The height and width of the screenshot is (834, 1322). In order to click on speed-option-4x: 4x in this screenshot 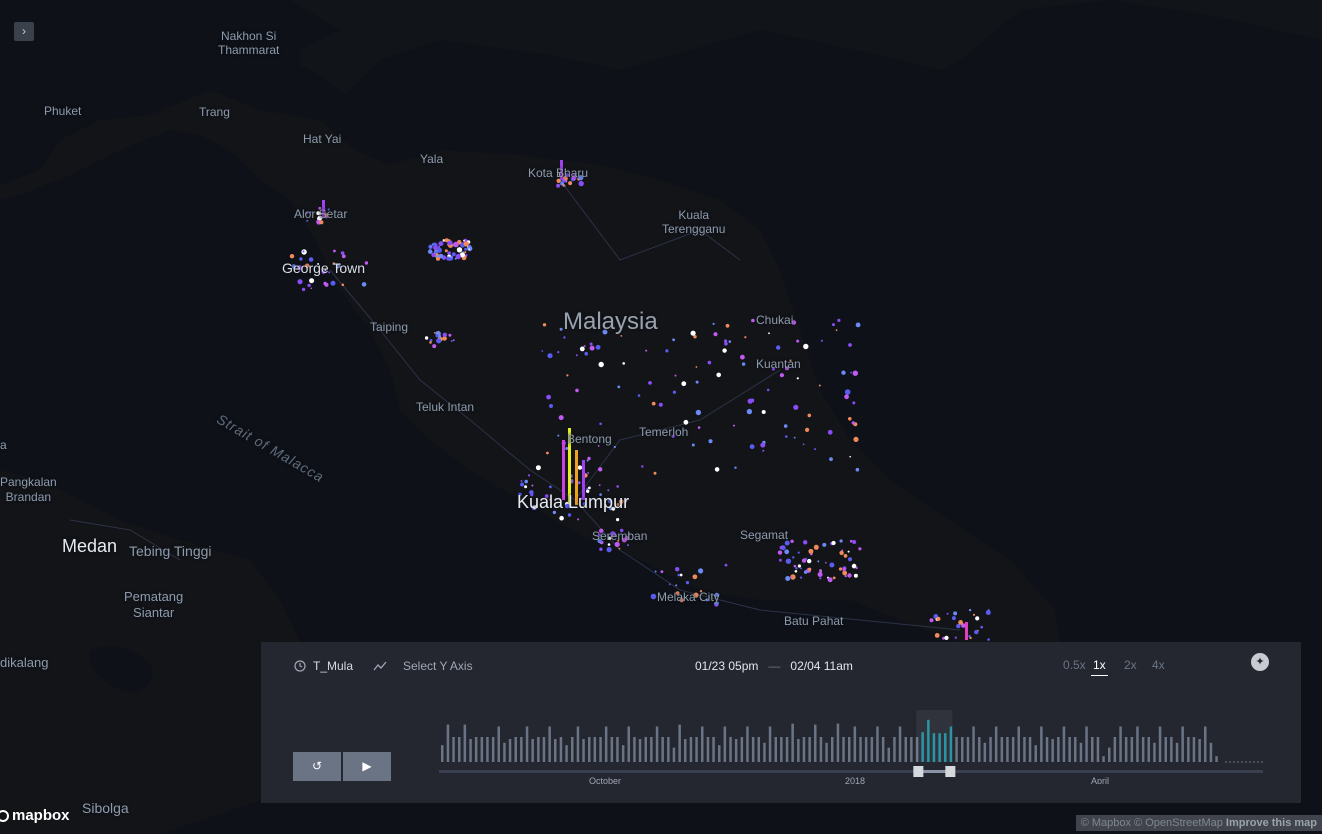, I will do `click(1158, 665)`.